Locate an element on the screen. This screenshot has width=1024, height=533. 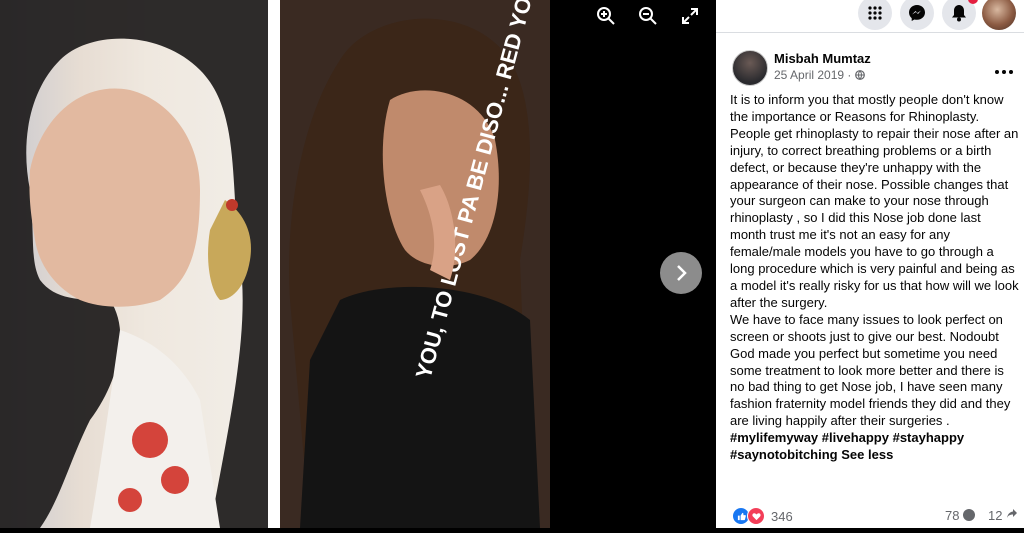
post-date: 25 April 2019 · is located at coordinates (819, 75).